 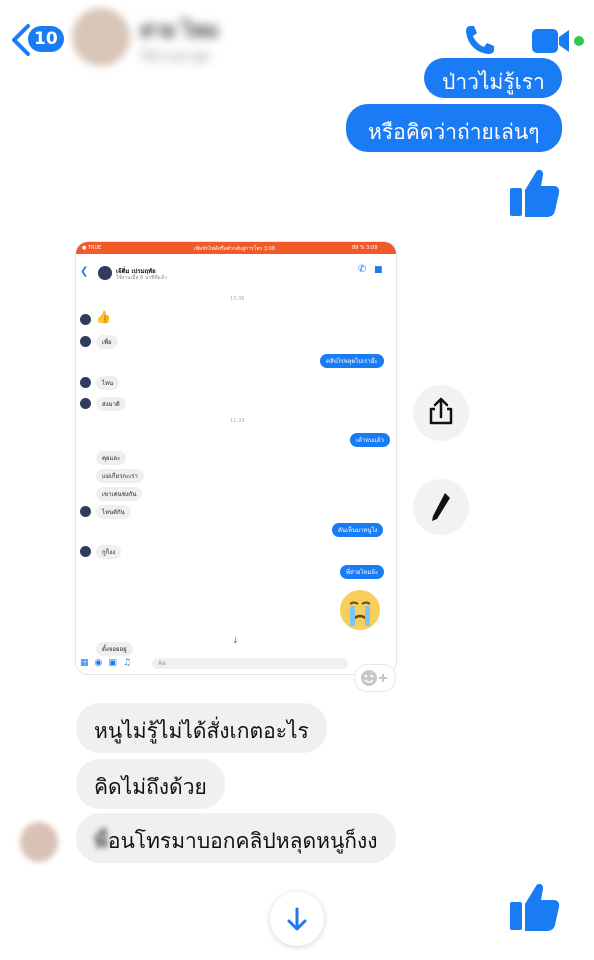 What do you see at coordinates (237, 421) in the screenshot?
I see `timestamp: 11:33` at bounding box center [237, 421].